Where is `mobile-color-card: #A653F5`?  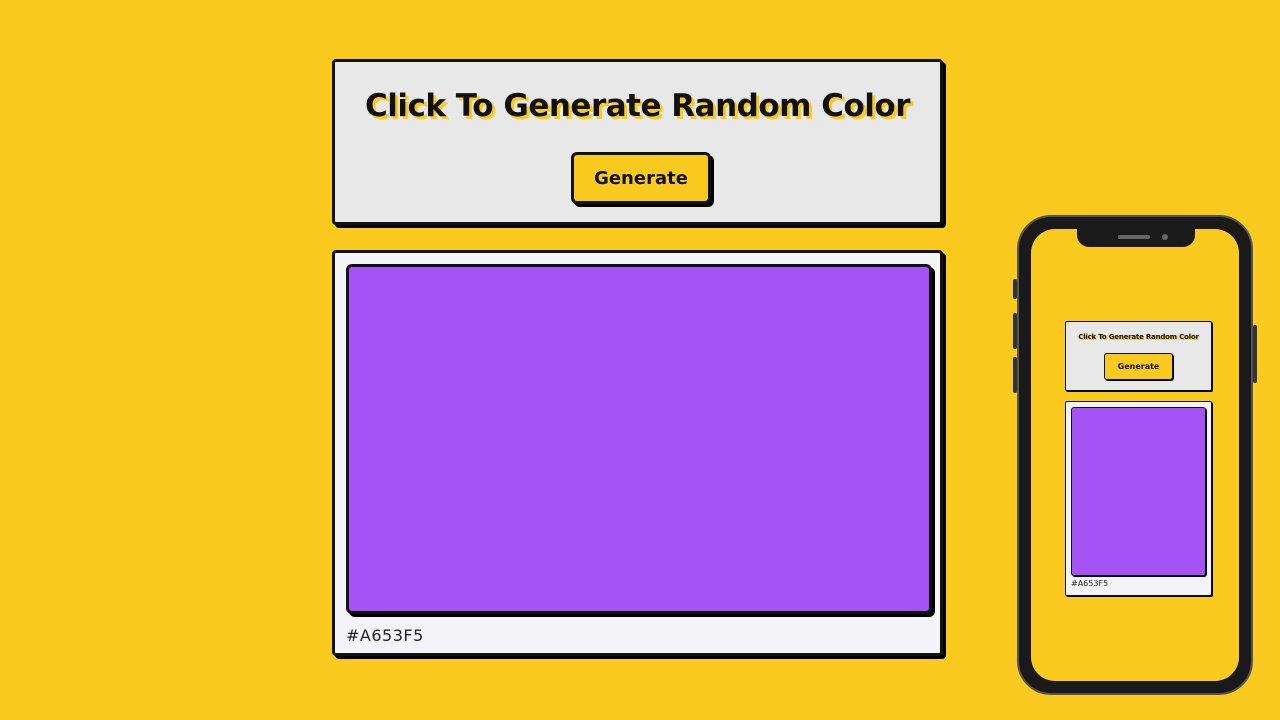
mobile-color-card: #A653F5 is located at coordinates (1138, 498).